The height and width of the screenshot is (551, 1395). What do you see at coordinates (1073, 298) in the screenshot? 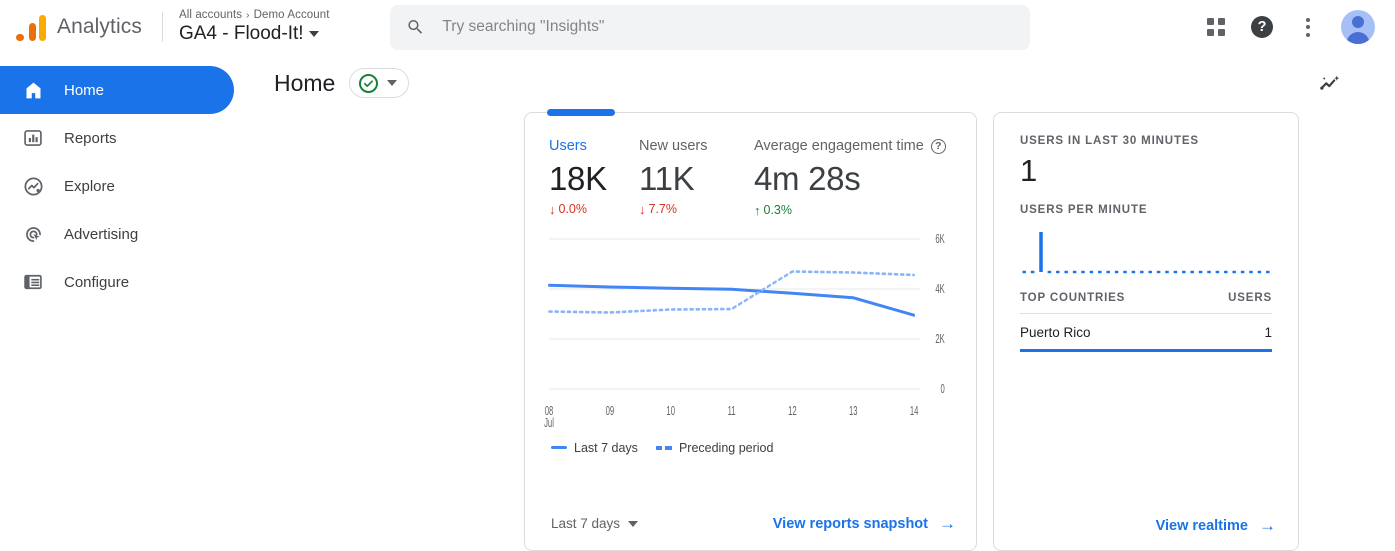
I see `column-header-country: TOP COUNTRIES` at bounding box center [1073, 298].